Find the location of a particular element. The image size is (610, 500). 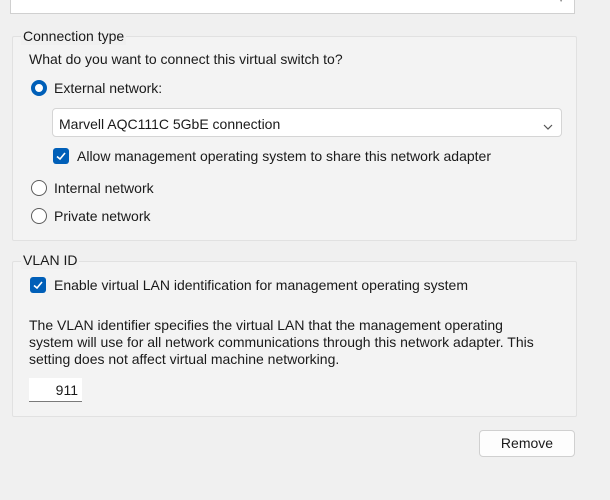

vlan-id-input is located at coordinates (55, 390).